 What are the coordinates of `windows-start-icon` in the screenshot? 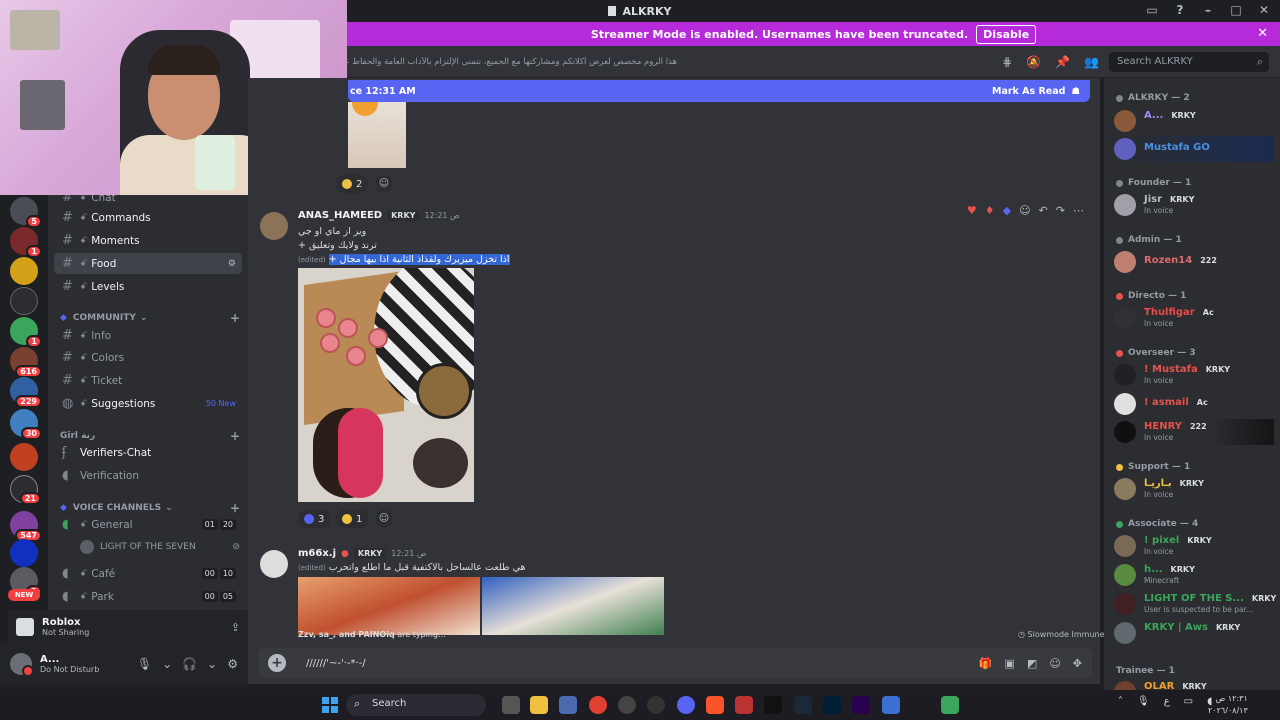 It's located at (330, 705).